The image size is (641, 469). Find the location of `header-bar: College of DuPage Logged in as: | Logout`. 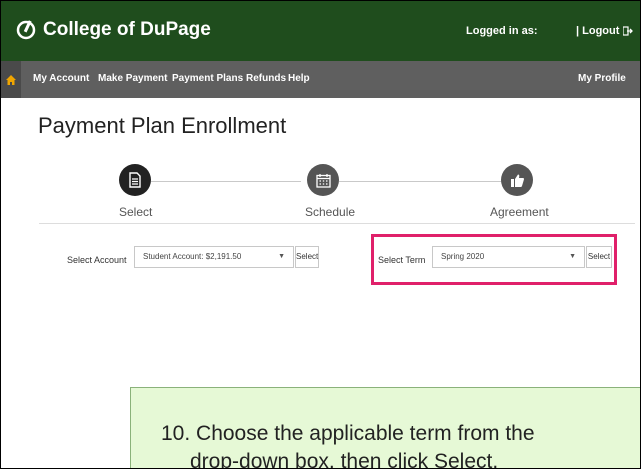

header-bar: College of DuPage Logged in as: | Logout is located at coordinates (320, 31).